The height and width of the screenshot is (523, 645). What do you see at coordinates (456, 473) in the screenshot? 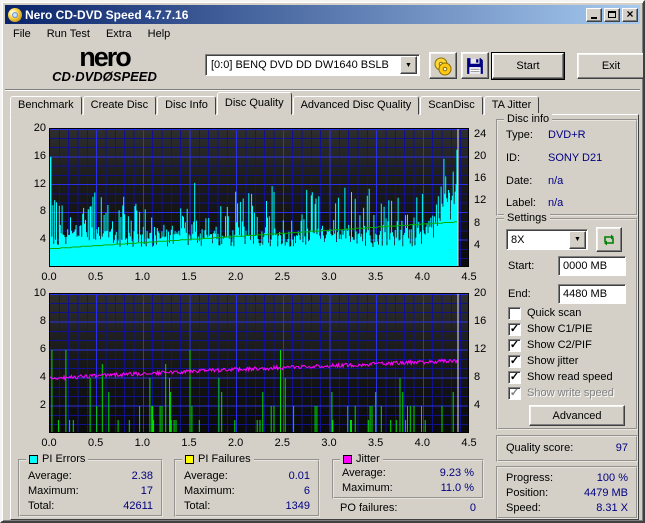
I see `jitter-average-value: 9.23 %` at bounding box center [456, 473].